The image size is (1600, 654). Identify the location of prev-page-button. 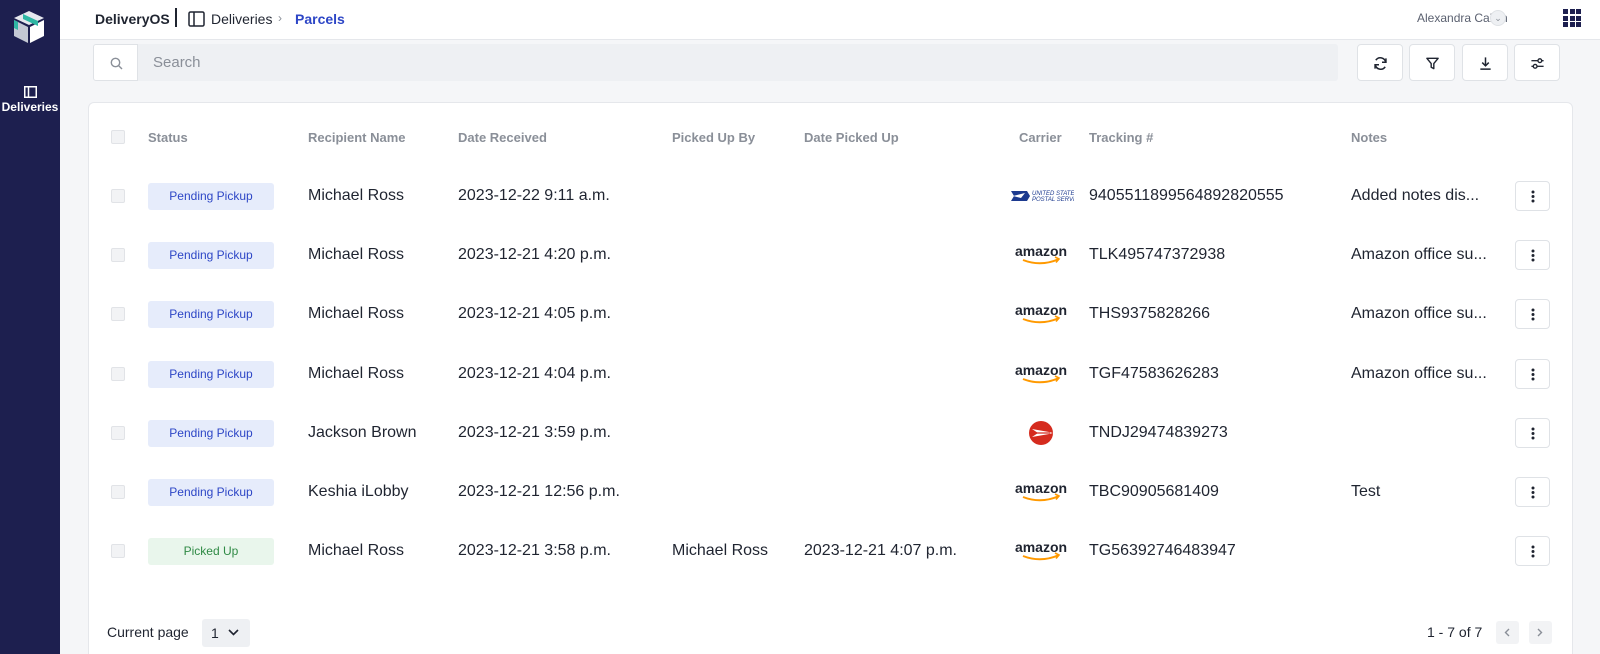
(1507, 632).